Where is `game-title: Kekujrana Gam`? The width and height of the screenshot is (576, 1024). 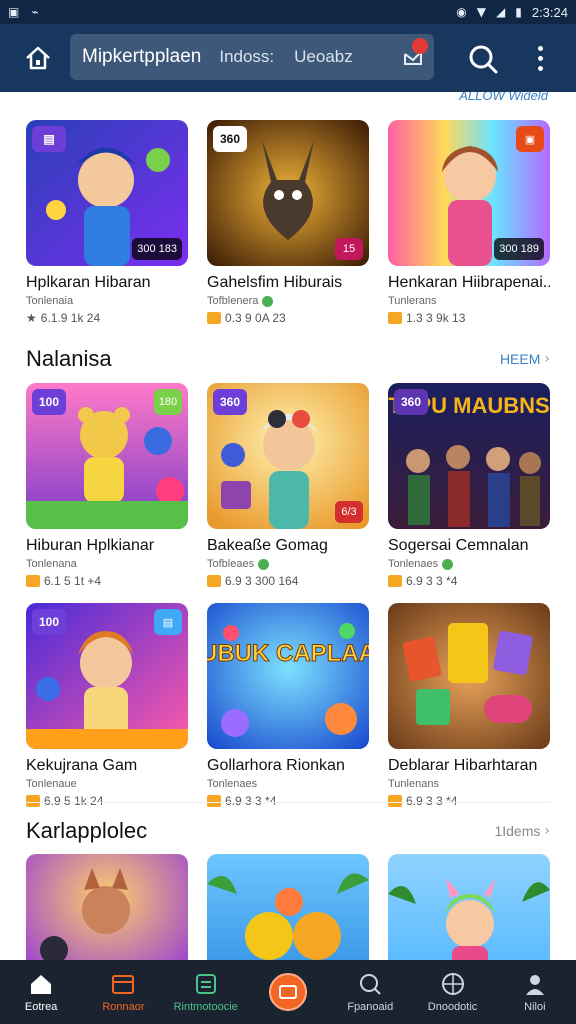 game-title: Kekujrana Gam is located at coordinates (82, 765).